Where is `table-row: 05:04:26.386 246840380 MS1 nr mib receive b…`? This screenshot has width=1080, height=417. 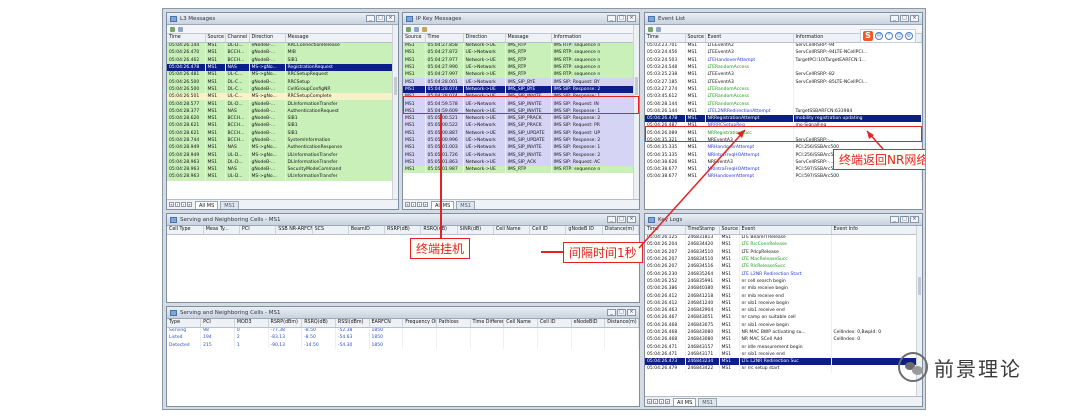
table-row: 05:04:26.386 246840380 MS1 nr mib receive b… is located at coordinates (783, 289).